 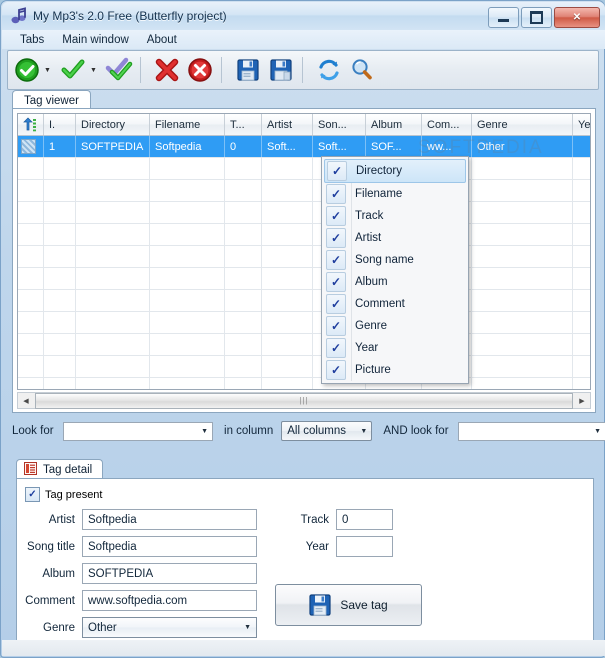 What do you see at coordinates (167, 70) in the screenshot?
I see `delete-icon` at bounding box center [167, 70].